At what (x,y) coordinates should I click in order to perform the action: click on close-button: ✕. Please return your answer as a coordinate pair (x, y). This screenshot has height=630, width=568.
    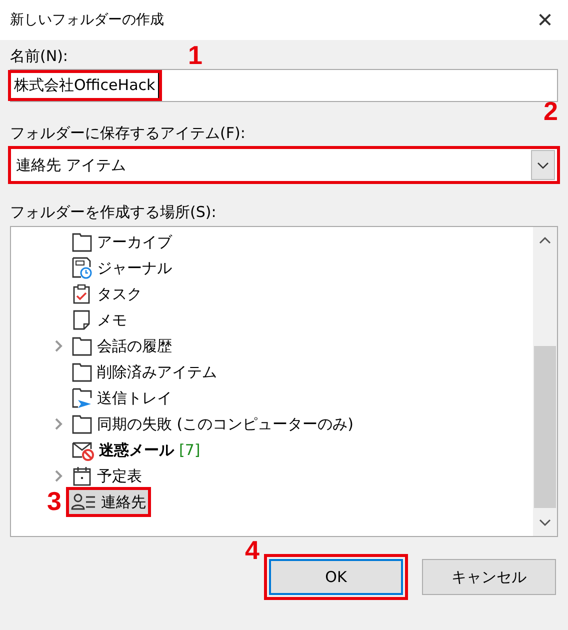
    Looking at the image, I should click on (545, 20).